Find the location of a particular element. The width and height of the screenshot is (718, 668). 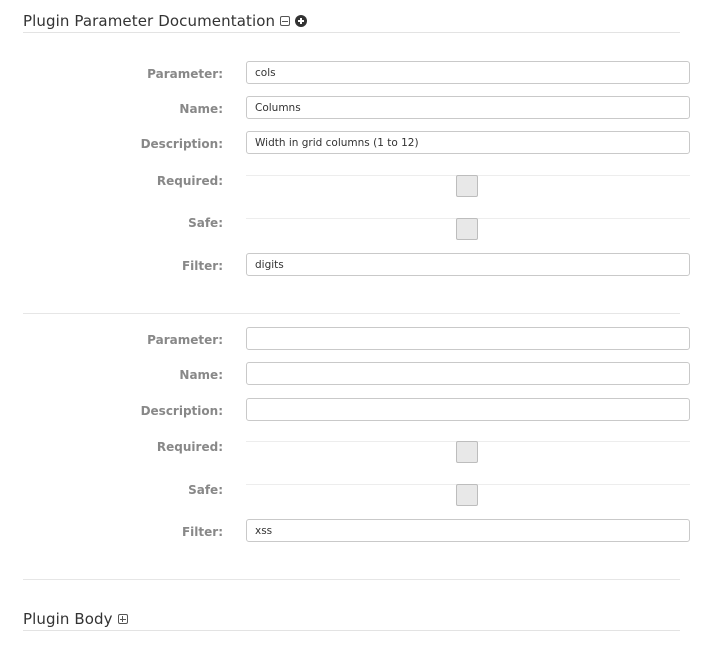

section-separator is located at coordinates (351, 579).